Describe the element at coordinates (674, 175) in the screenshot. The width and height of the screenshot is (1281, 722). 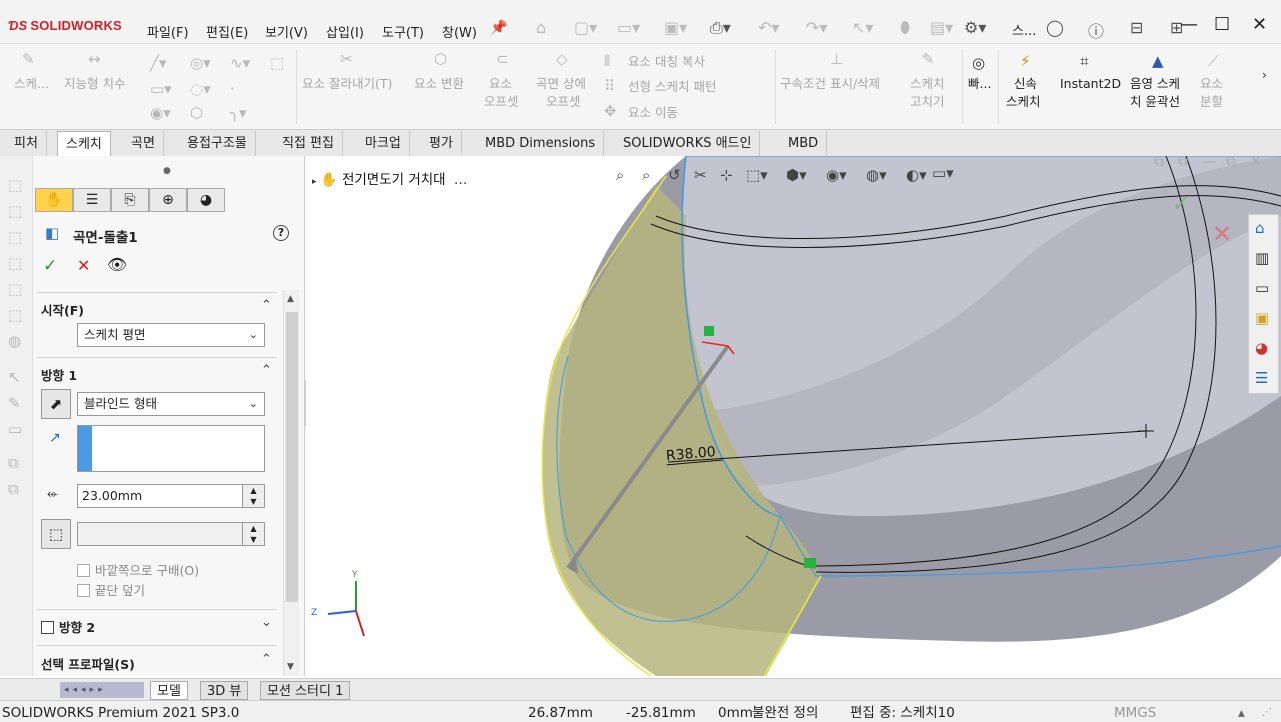
I see `previous-view-icon: ↺` at that location.